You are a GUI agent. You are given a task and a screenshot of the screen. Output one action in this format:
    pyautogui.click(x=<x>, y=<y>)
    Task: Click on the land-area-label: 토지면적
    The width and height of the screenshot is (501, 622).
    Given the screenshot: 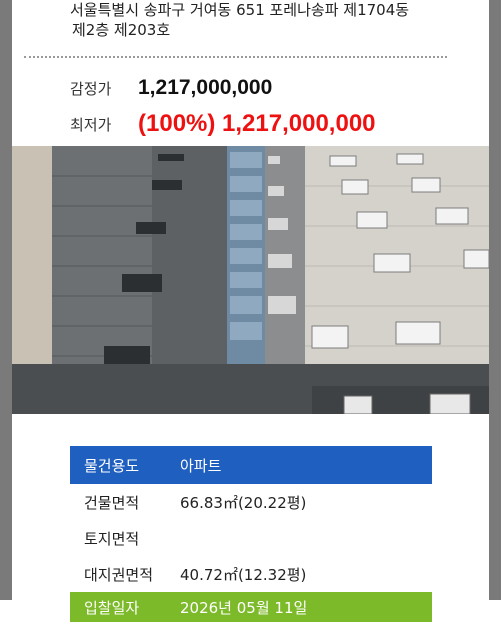 What is the action you would take?
    pyautogui.click(x=112, y=538)
    